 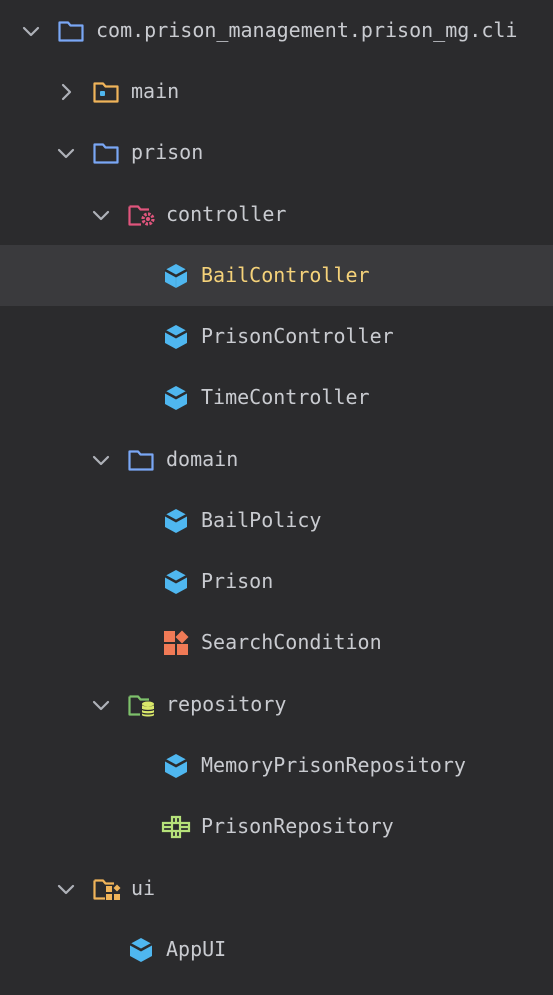 I want to click on tree-item-label: PrisonController, so click(x=297, y=336).